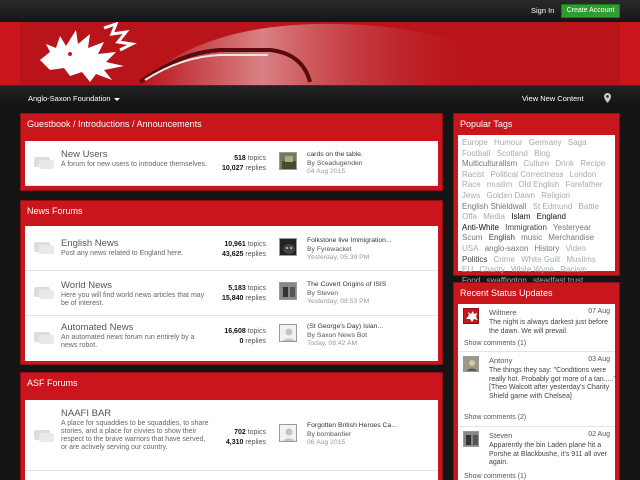 Image resolution: width=640 pixels, height=480 pixels. What do you see at coordinates (471, 195) in the screenshot?
I see `tag-link: Jews` at bounding box center [471, 195].